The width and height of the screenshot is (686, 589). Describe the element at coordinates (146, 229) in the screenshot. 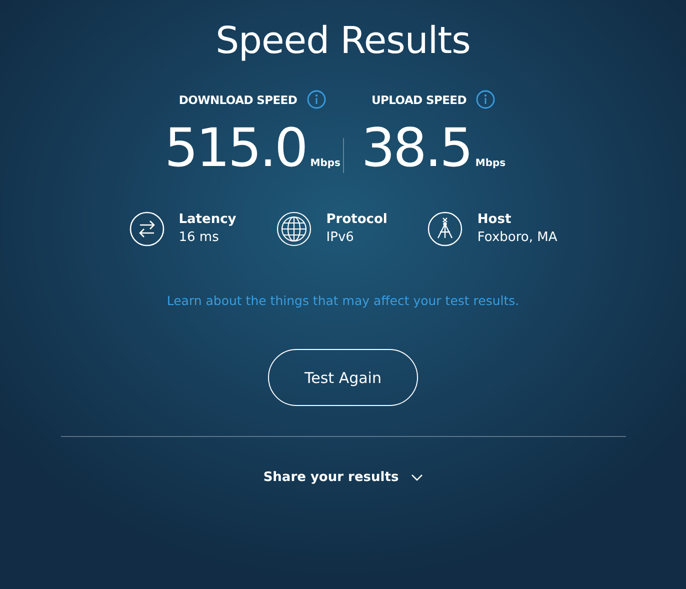

I see `swap-arrows-icon` at that location.